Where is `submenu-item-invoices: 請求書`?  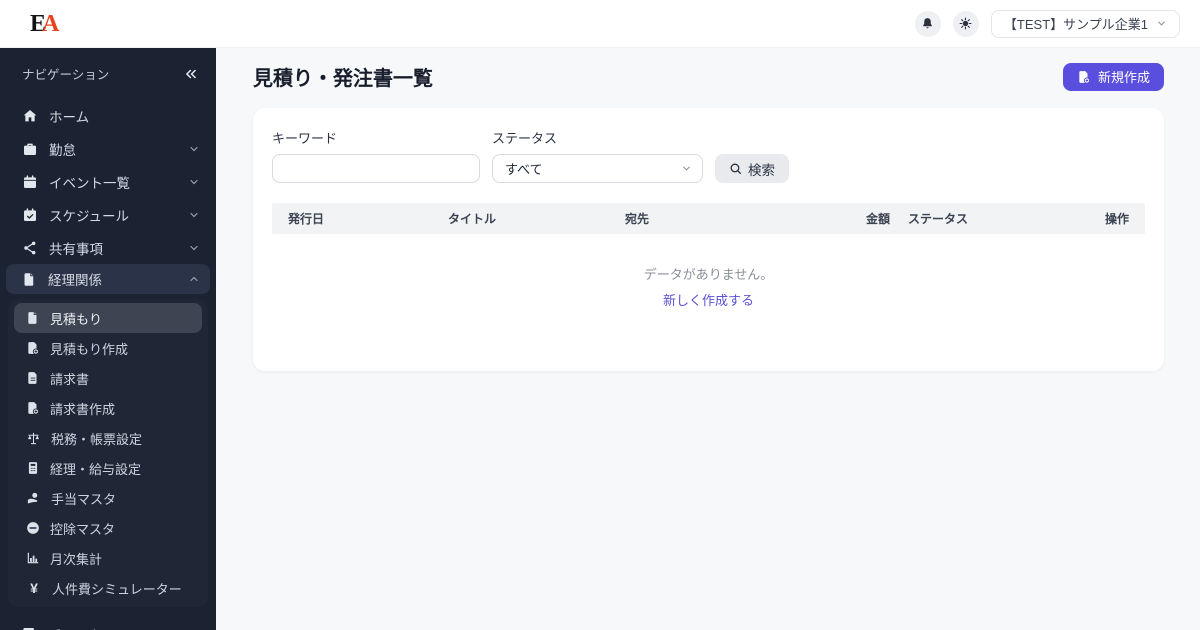
submenu-item-invoices: 請求書 is located at coordinates (108, 378).